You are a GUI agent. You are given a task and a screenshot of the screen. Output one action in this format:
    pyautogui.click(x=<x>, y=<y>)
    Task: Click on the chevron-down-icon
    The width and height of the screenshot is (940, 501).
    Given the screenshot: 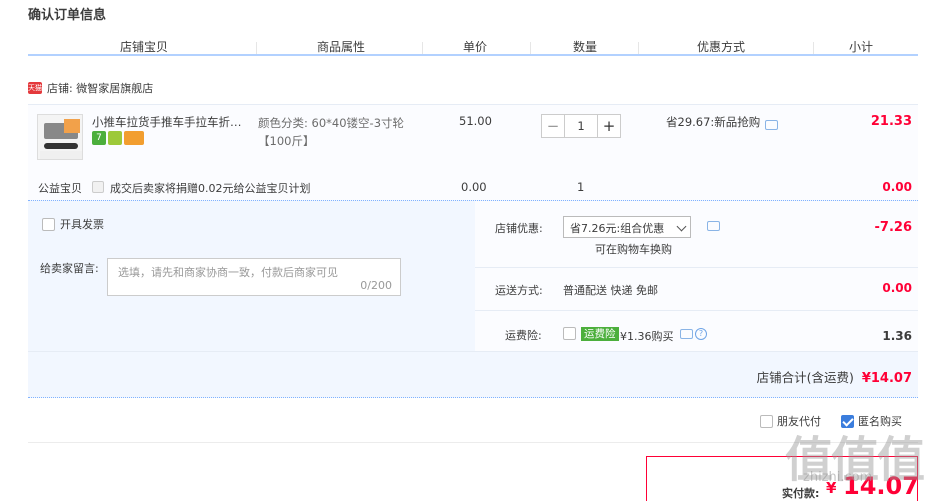 What is the action you would take?
    pyautogui.click(x=681, y=226)
    